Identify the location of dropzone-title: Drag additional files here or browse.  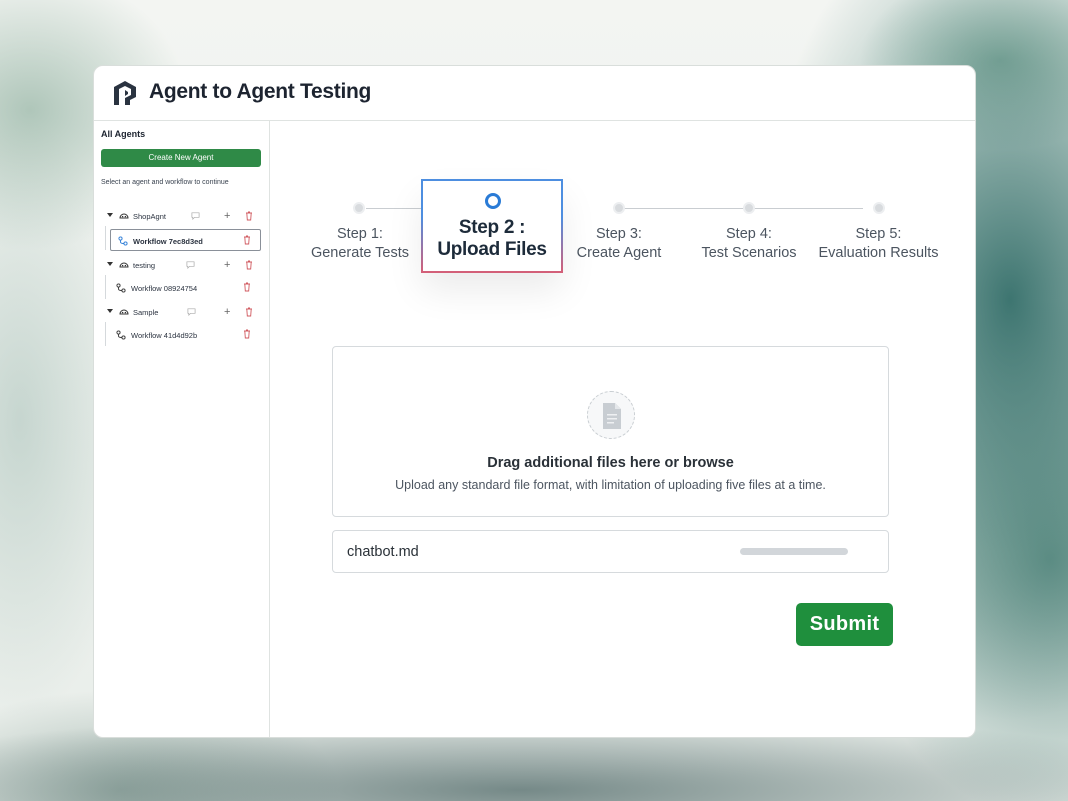
(610, 463).